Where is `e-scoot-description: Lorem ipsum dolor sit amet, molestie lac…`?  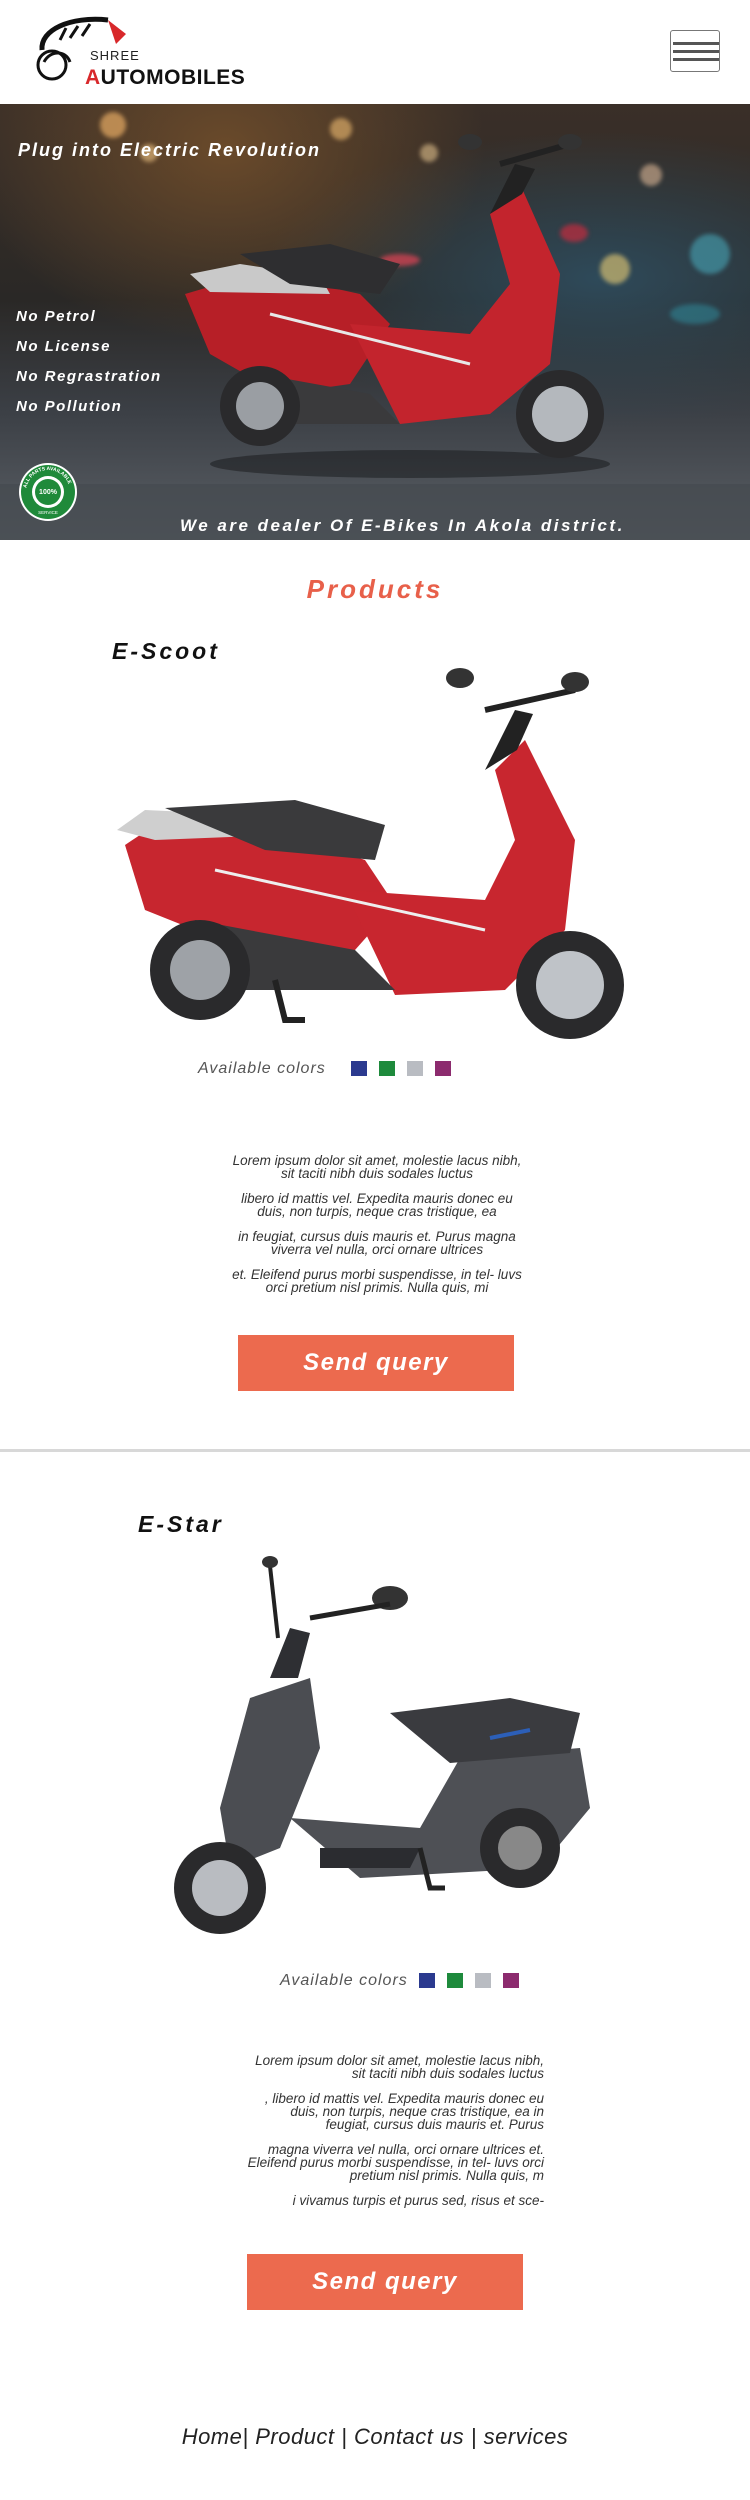 e-scoot-description: Lorem ipsum dolor sit amet, molestie lac… is located at coordinates (377, 1230).